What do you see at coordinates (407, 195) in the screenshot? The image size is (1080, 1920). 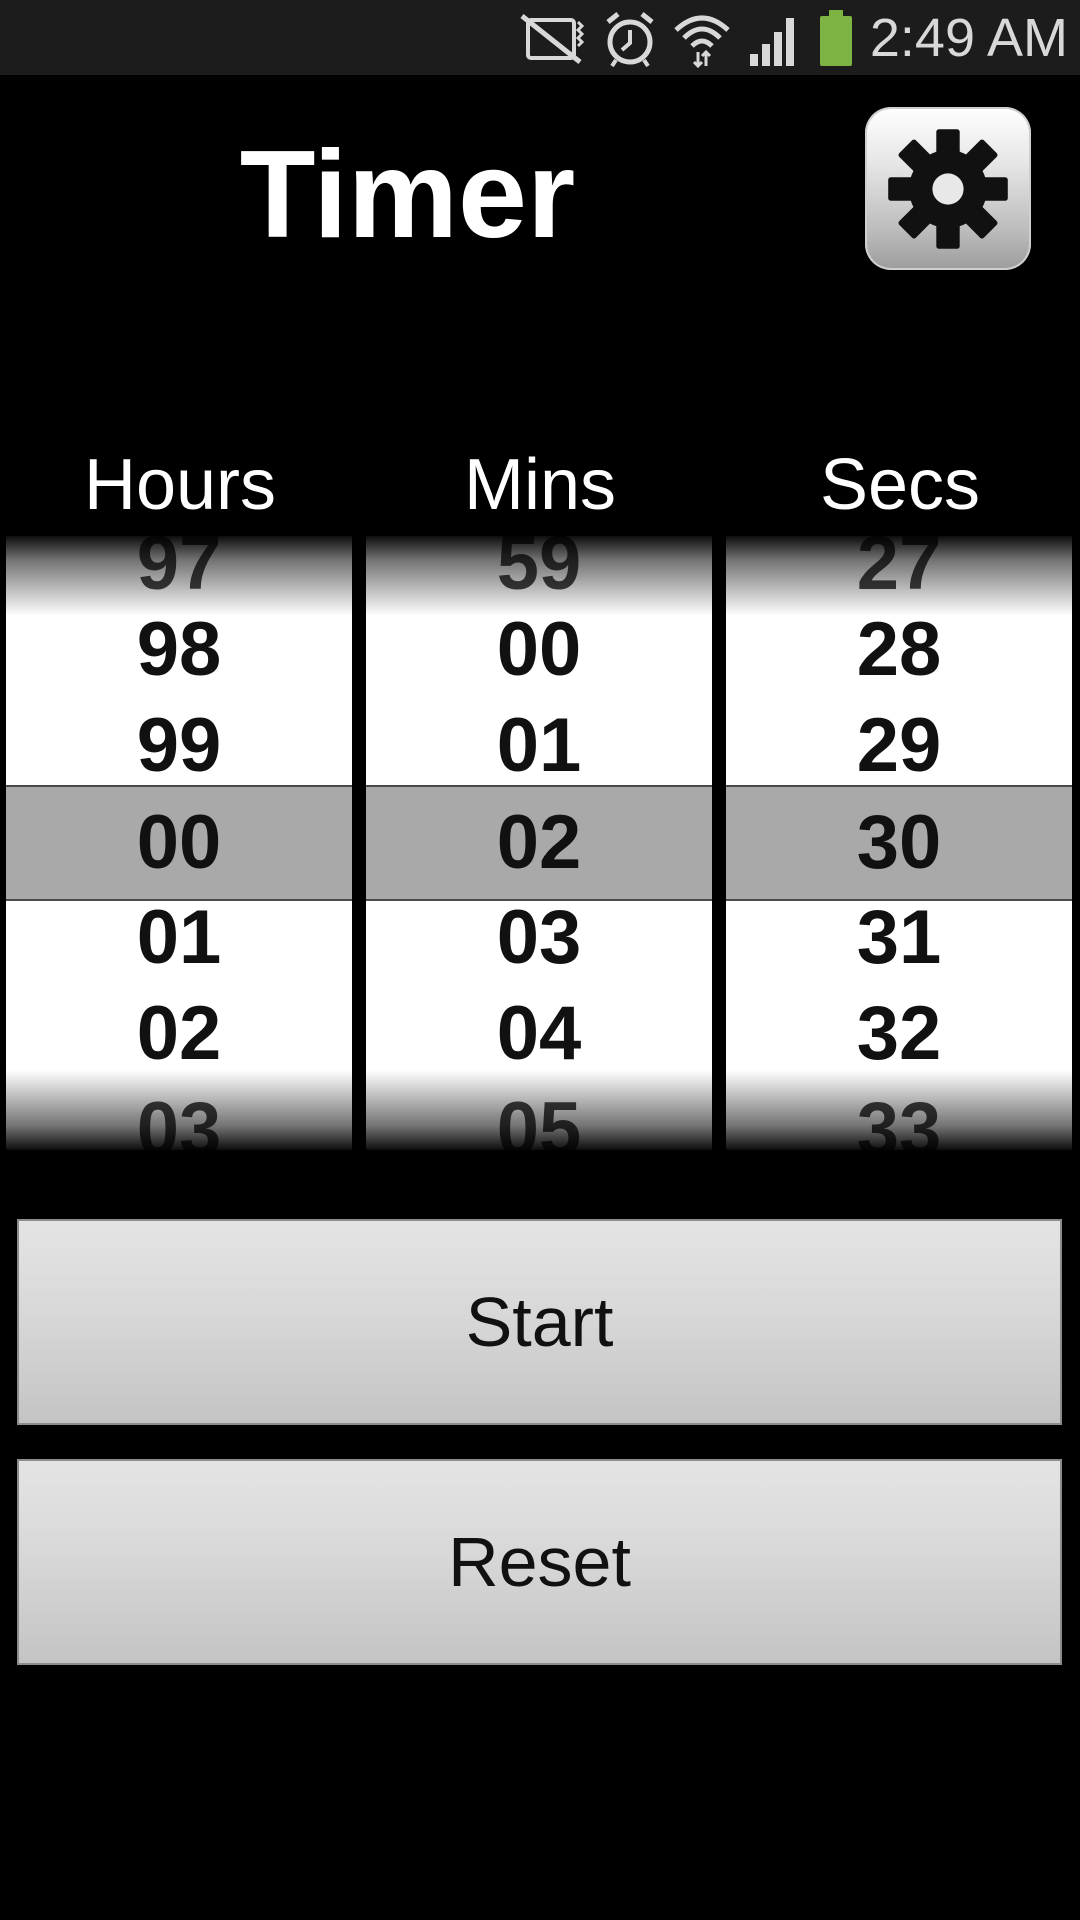 I see `page-title: Timer` at bounding box center [407, 195].